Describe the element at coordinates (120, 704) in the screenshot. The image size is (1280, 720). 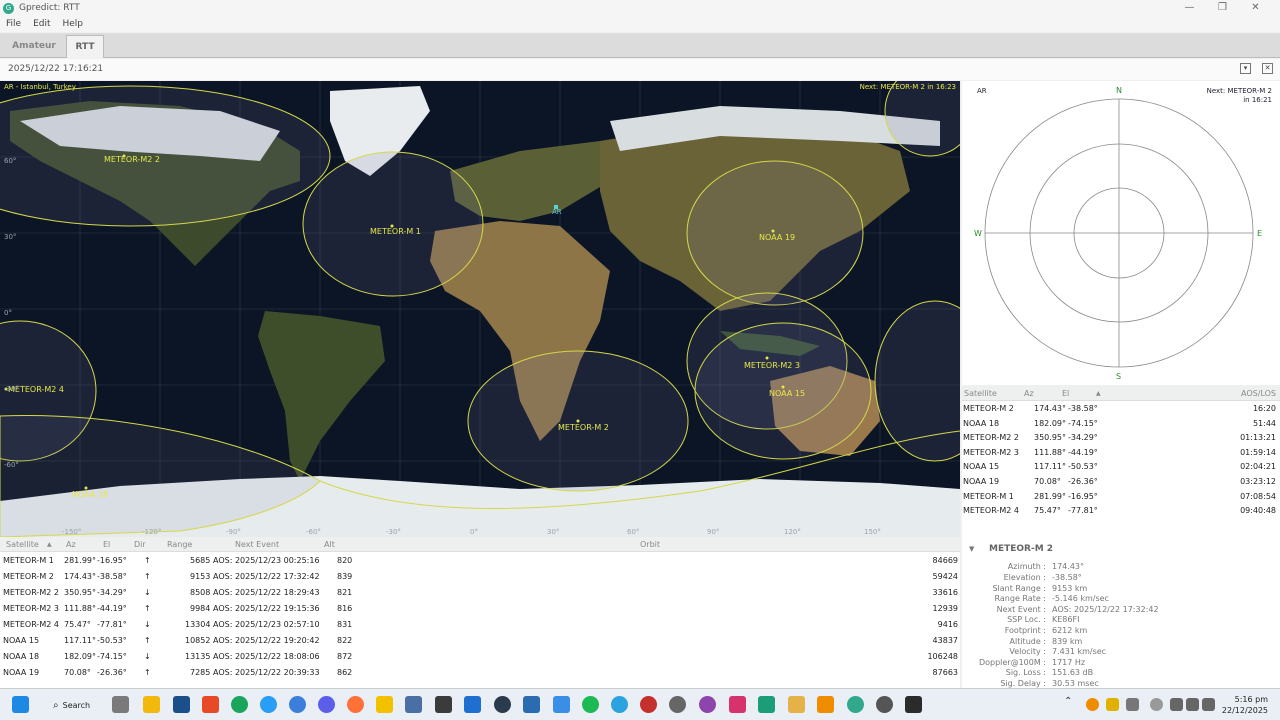
I see `task-view-icon` at that location.